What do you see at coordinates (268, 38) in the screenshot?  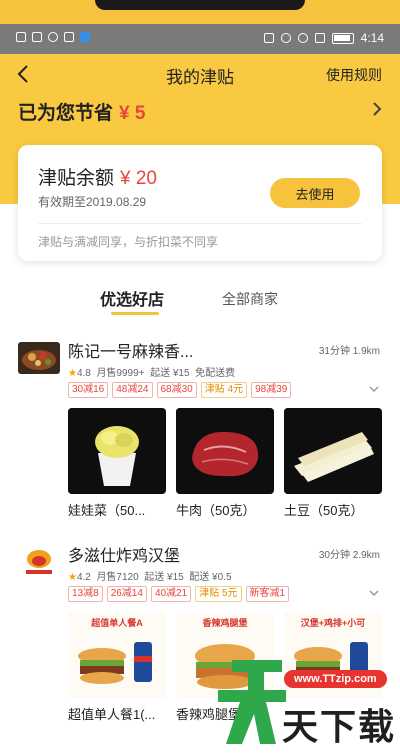 I see `nfc-icon` at bounding box center [268, 38].